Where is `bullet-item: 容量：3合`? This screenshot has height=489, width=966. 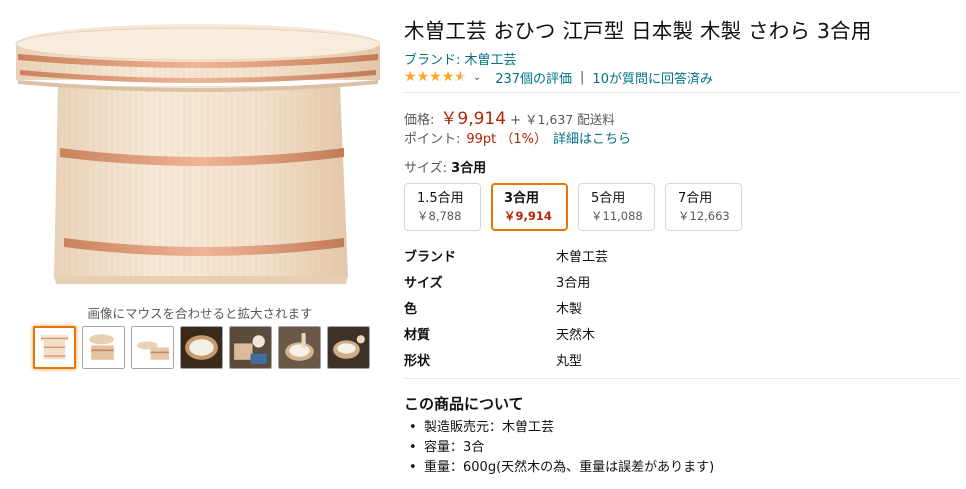 bullet-item: 容量：3合 is located at coordinates (559, 448).